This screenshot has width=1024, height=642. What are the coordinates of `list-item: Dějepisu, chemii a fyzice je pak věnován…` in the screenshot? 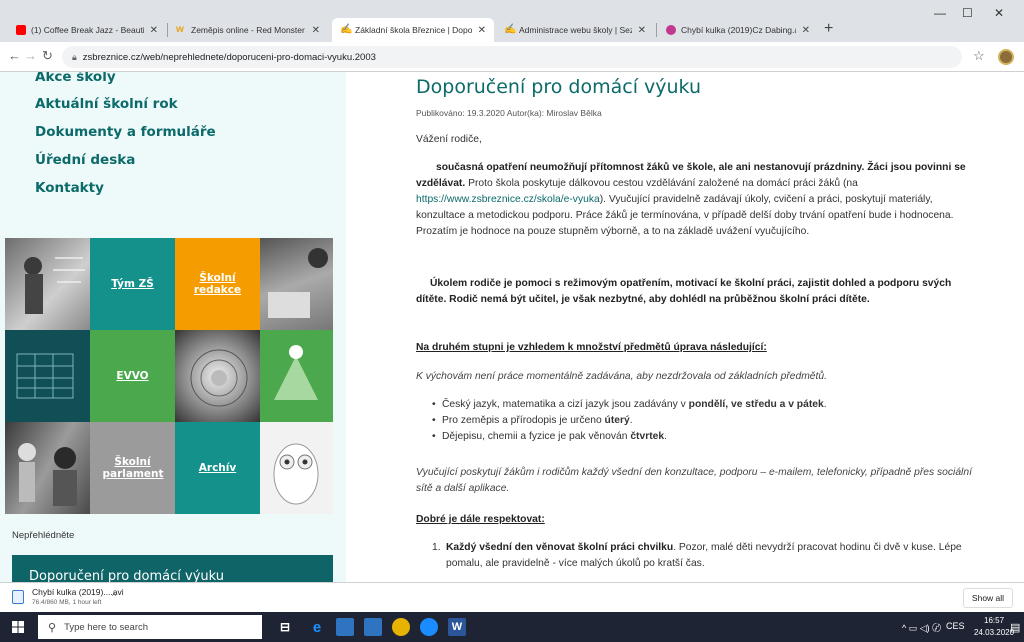 It's located at (702, 437).